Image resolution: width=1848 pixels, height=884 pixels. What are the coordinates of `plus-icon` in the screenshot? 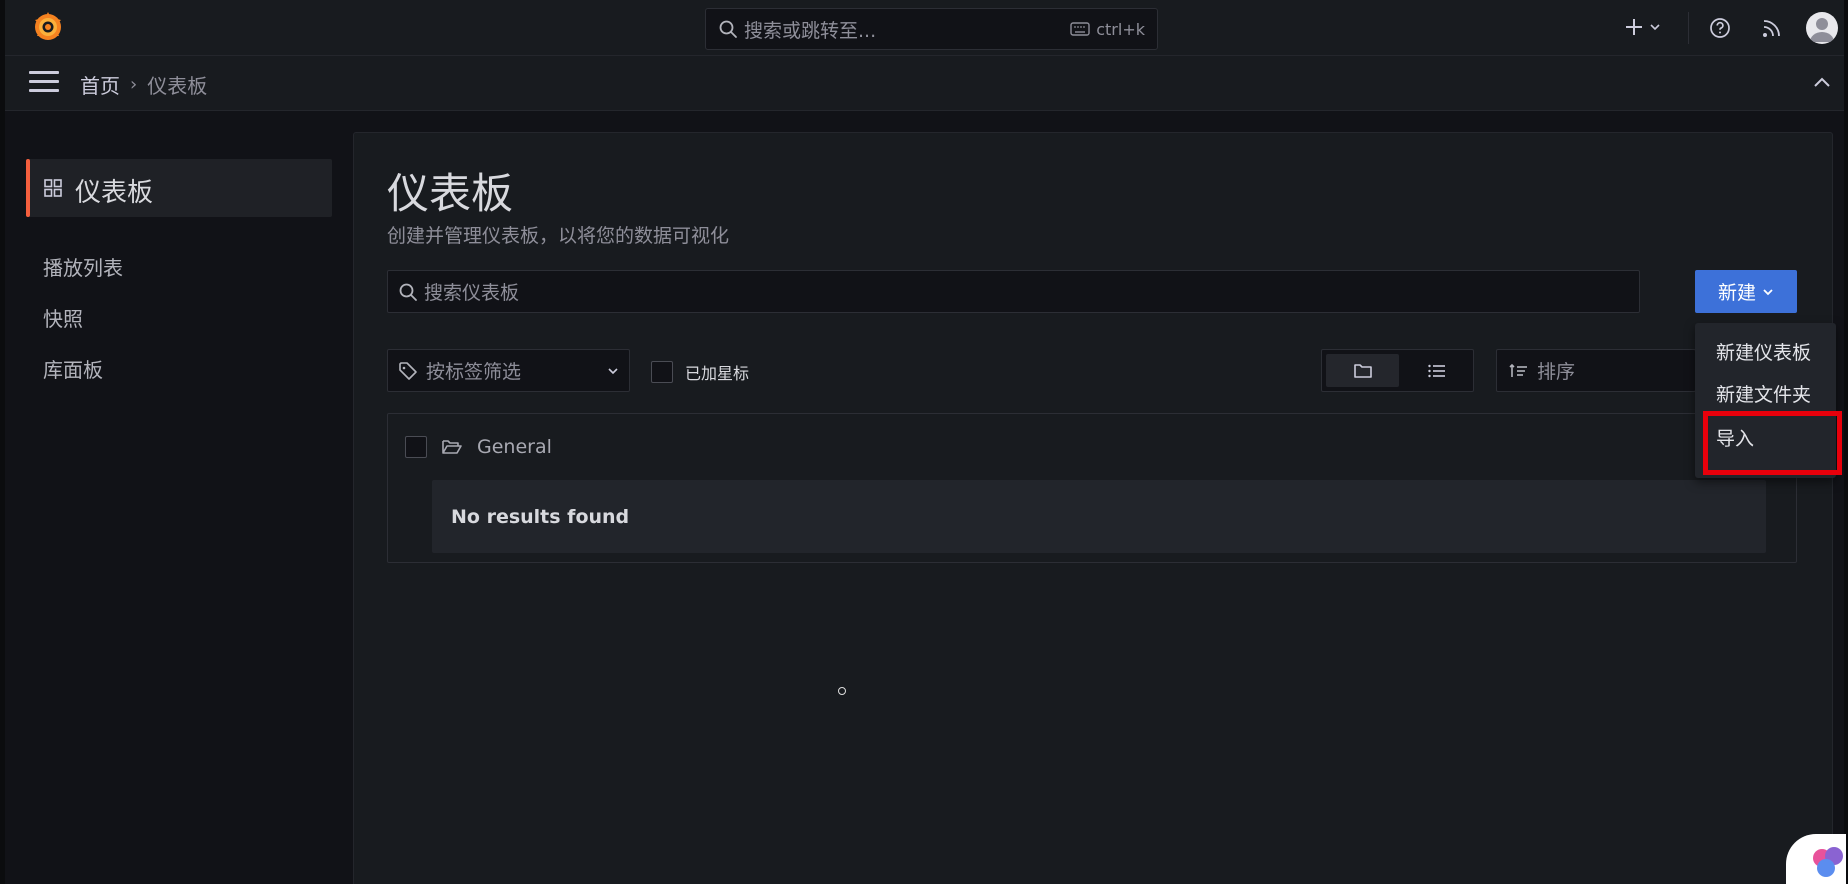 It's located at (1634, 27).